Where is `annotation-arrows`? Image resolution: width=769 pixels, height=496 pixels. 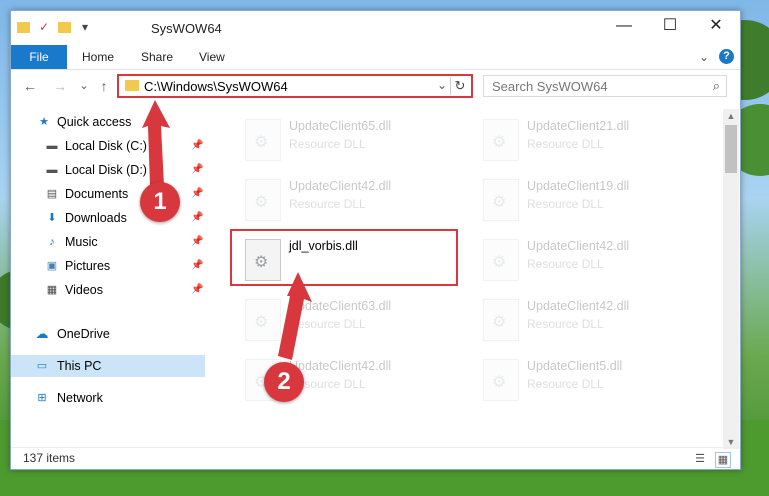
annotation-arrows is located at coordinates (227, 230).